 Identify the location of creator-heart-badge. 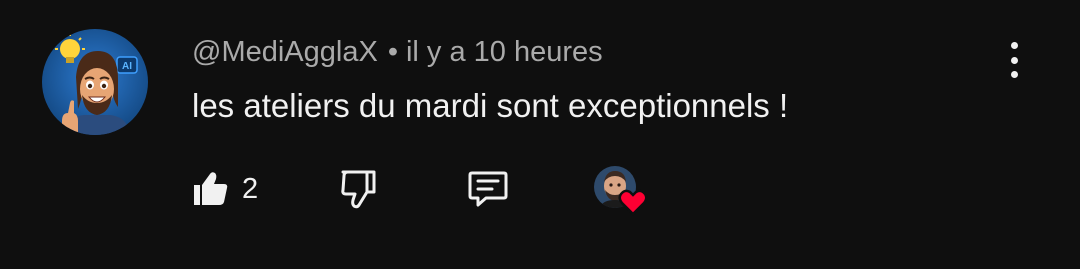
(621, 191).